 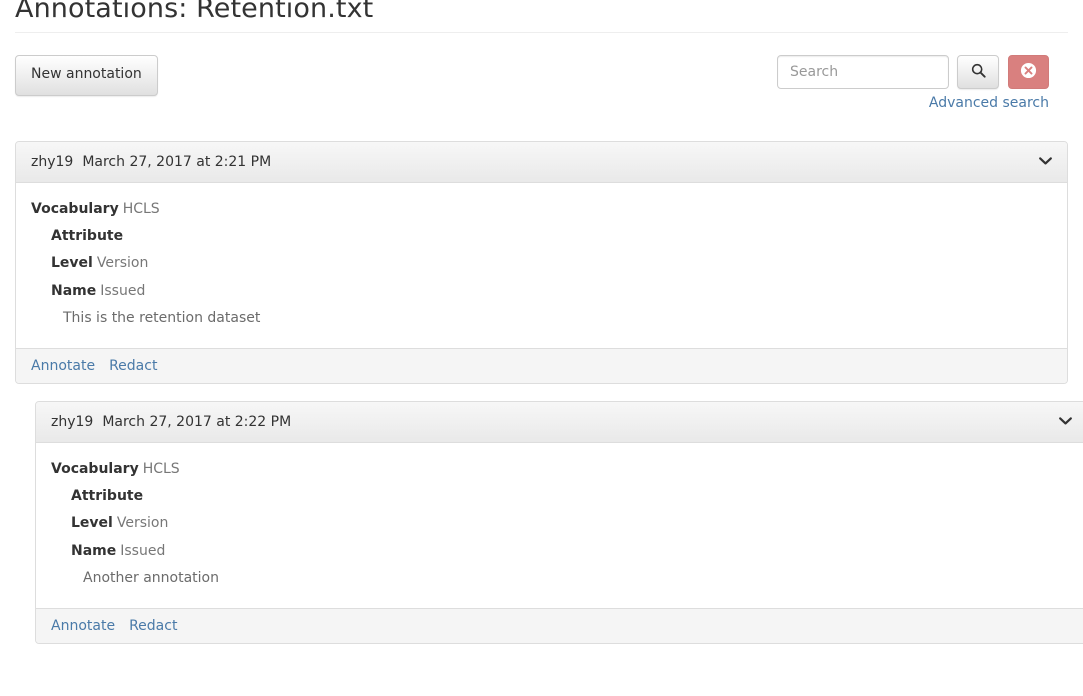 I want to click on clear-search-button, so click(x=1028, y=71).